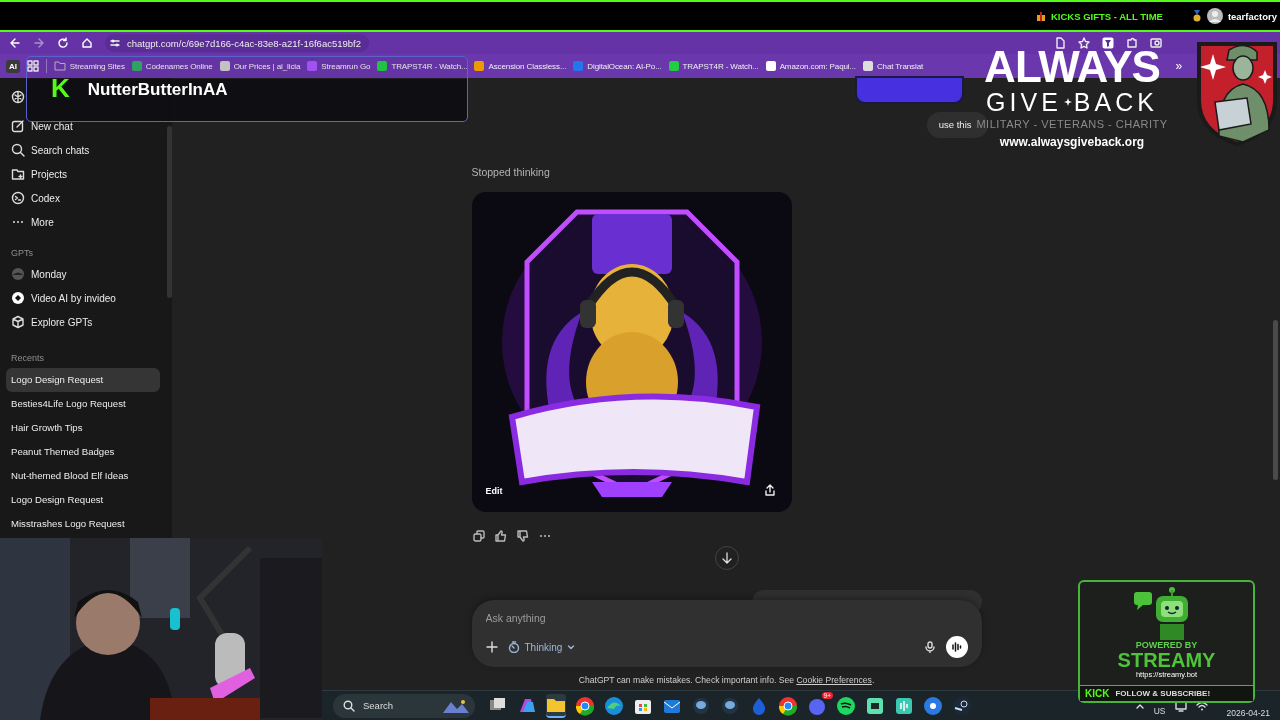  What do you see at coordinates (59, 66) in the screenshot?
I see `folder-icon` at bounding box center [59, 66].